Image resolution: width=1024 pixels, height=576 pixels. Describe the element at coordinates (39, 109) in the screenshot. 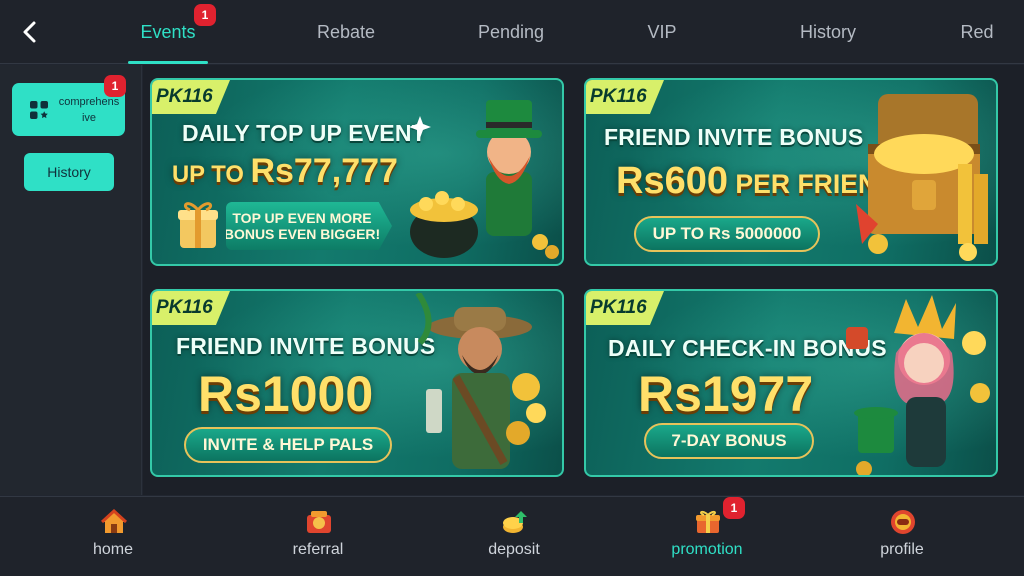

I see `grid-icon` at that location.